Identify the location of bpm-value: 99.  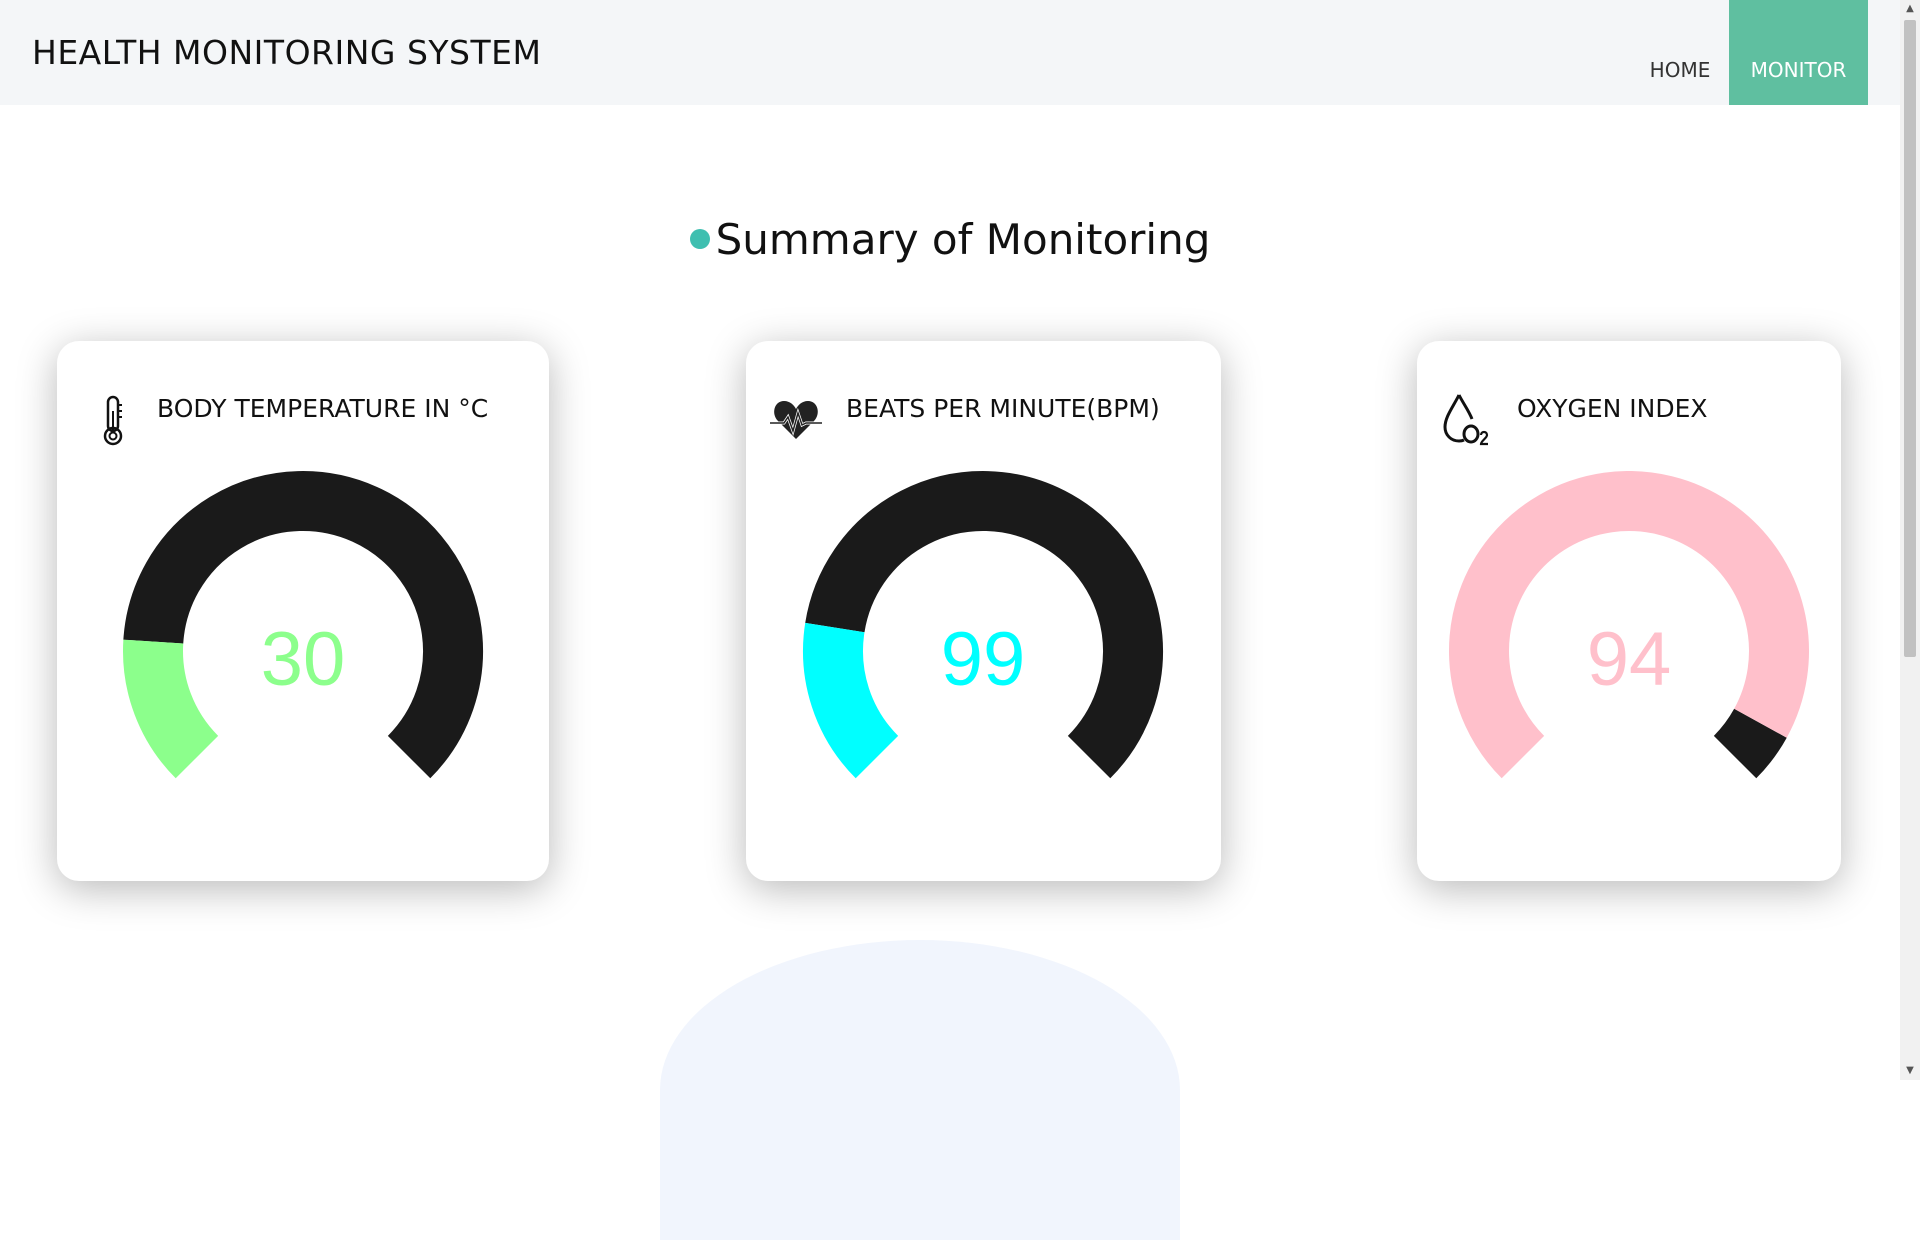
(983, 659).